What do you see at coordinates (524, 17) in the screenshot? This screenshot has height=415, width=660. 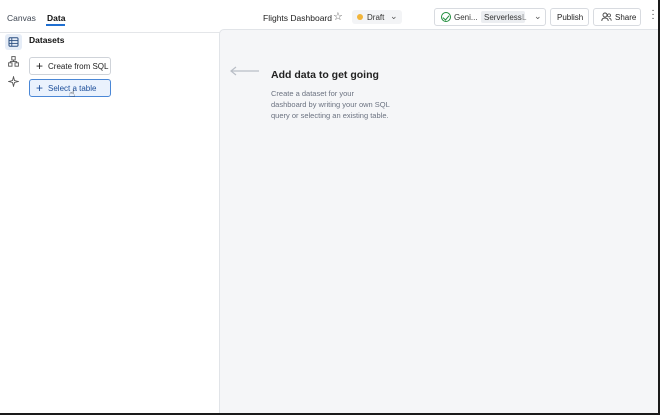 I see `compute-size: L` at bounding box center [524, 17].